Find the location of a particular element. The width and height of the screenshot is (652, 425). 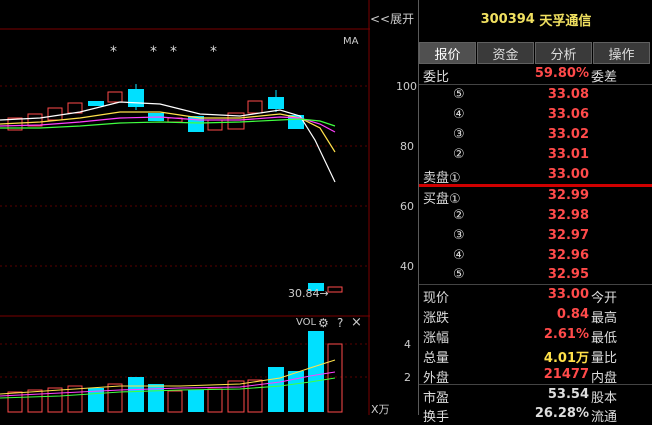

stat-value: 26.28% is located at coordinates (561, 413).